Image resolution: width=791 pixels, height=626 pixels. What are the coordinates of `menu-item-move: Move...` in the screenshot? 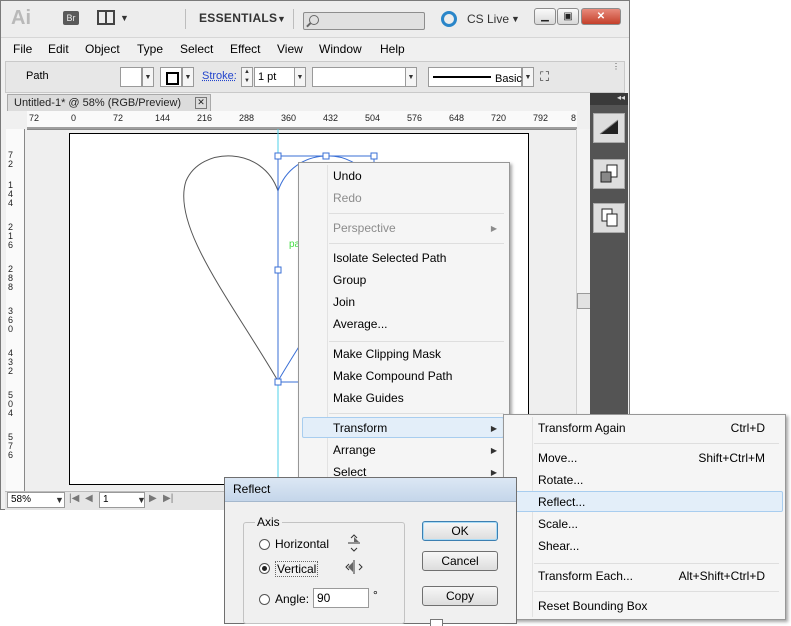 It's located at (557, 458).